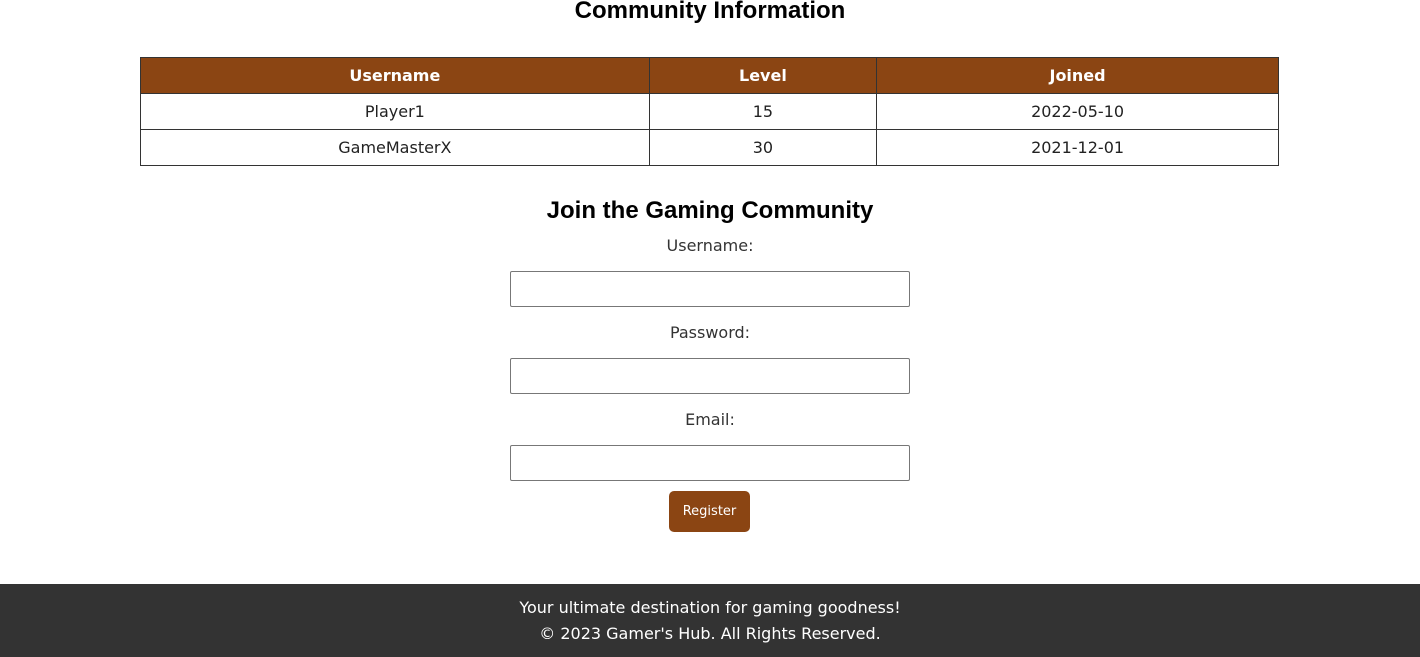 This screenshot has height=657, width=1420. Describe the element at coordinates (710, 419) in the screenshot. I see `email-label: Email:` at that location.